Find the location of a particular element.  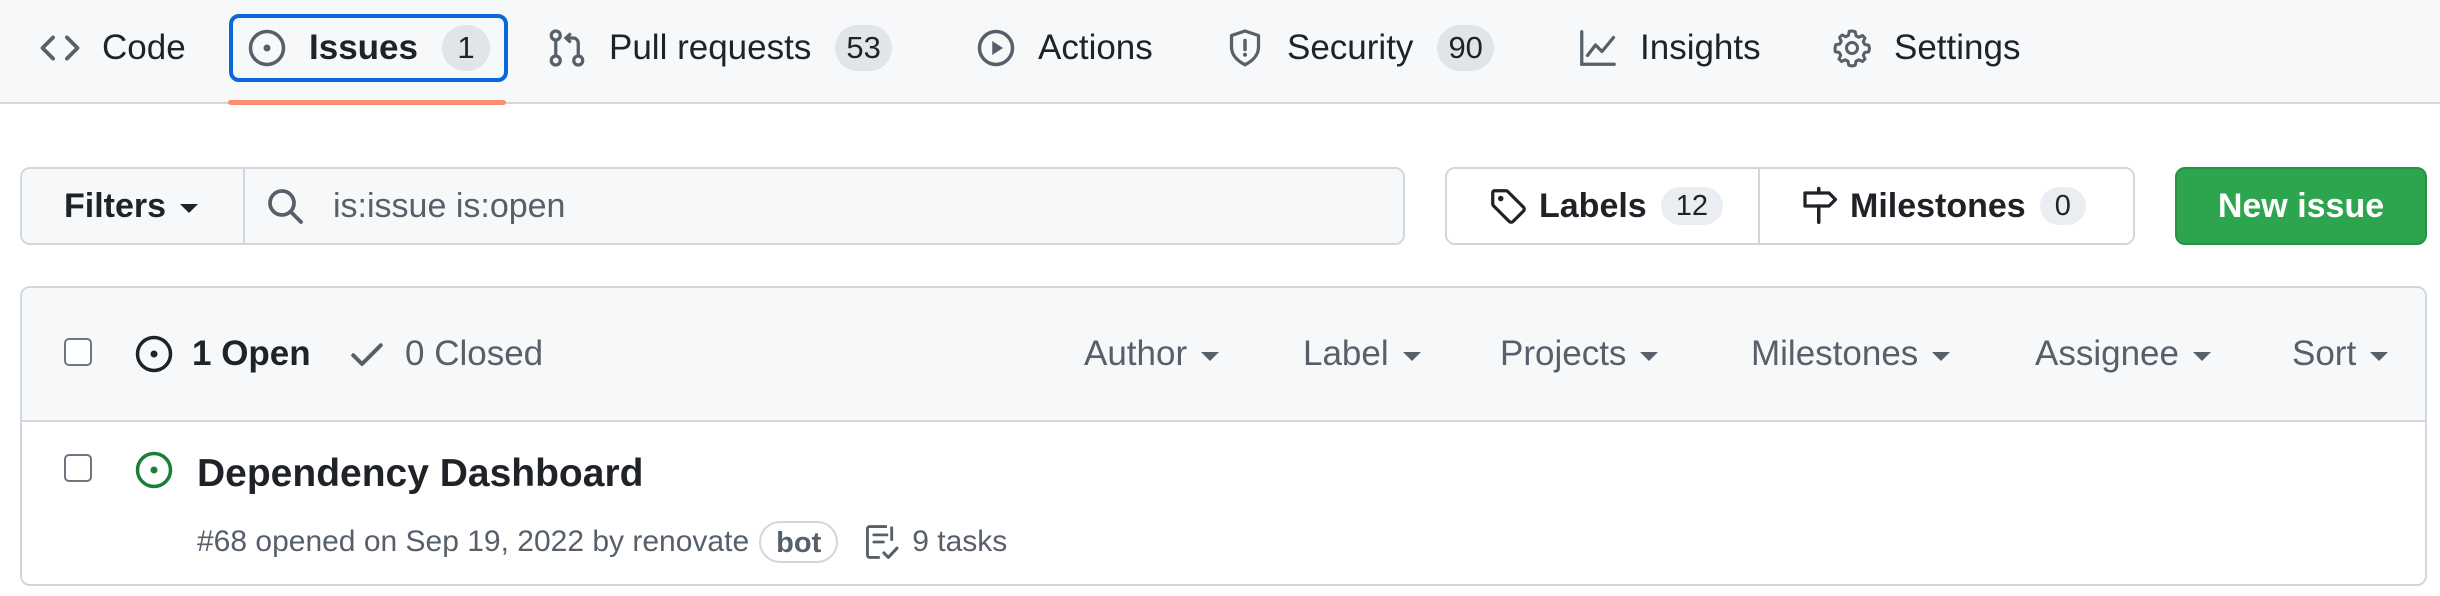

tab-security-label: Security is located at coordinates (1350, 47).